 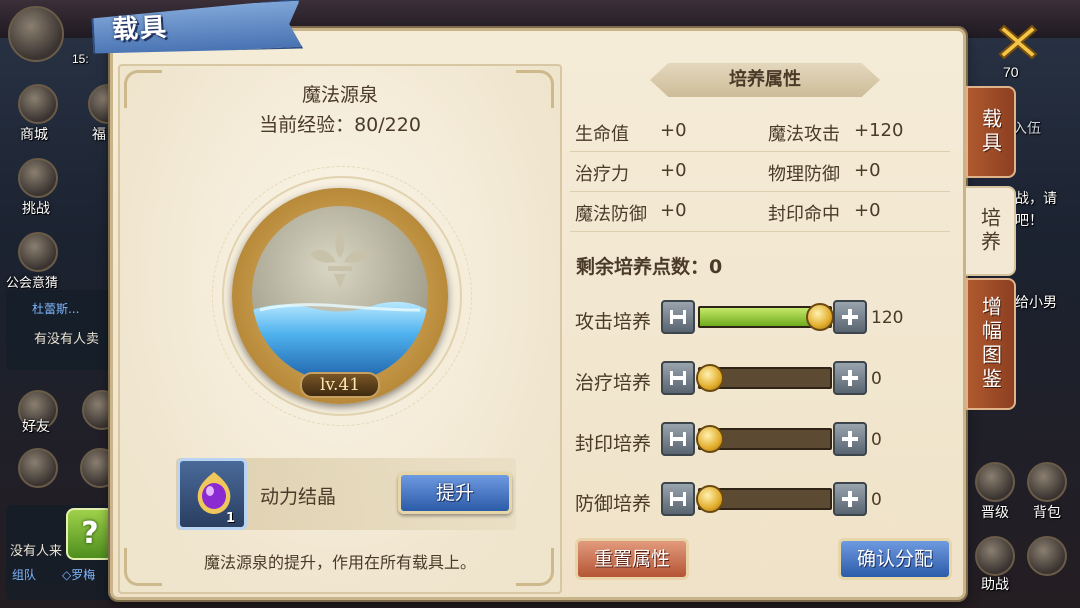 What do you see at coordinates (991, 344) in the screenshot?
I see `tab-amplify-collection: 增幅图鉴` at bounding box center [991, 344].